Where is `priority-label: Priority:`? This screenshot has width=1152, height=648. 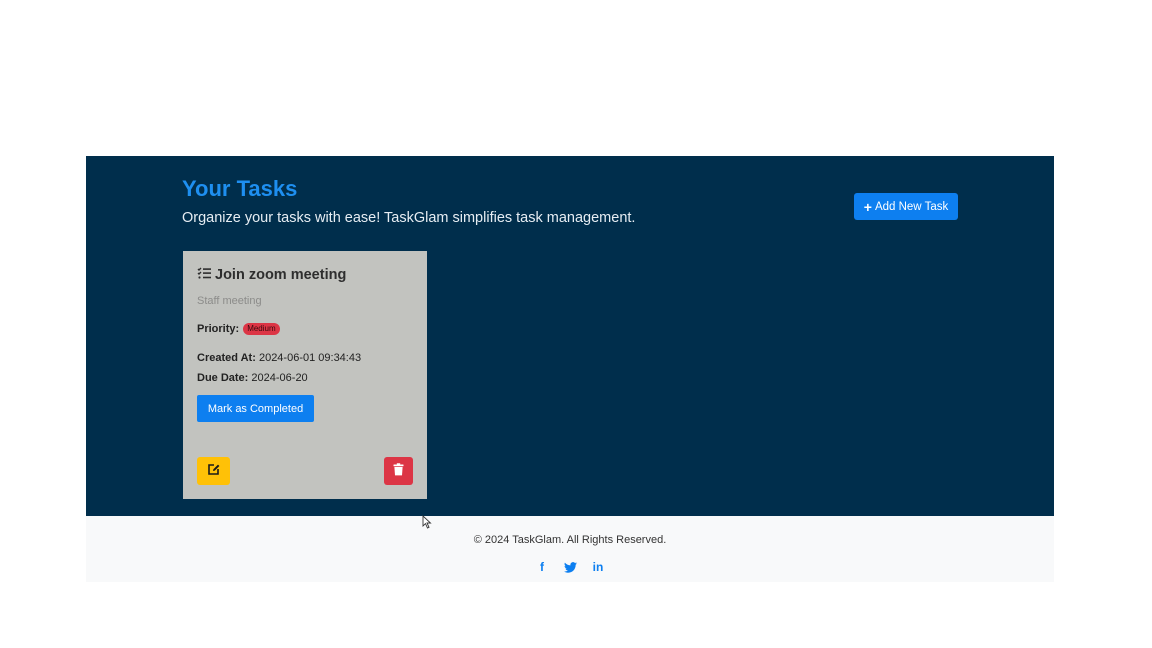 priority-label: Priority: is located at coordinates (218, 329).